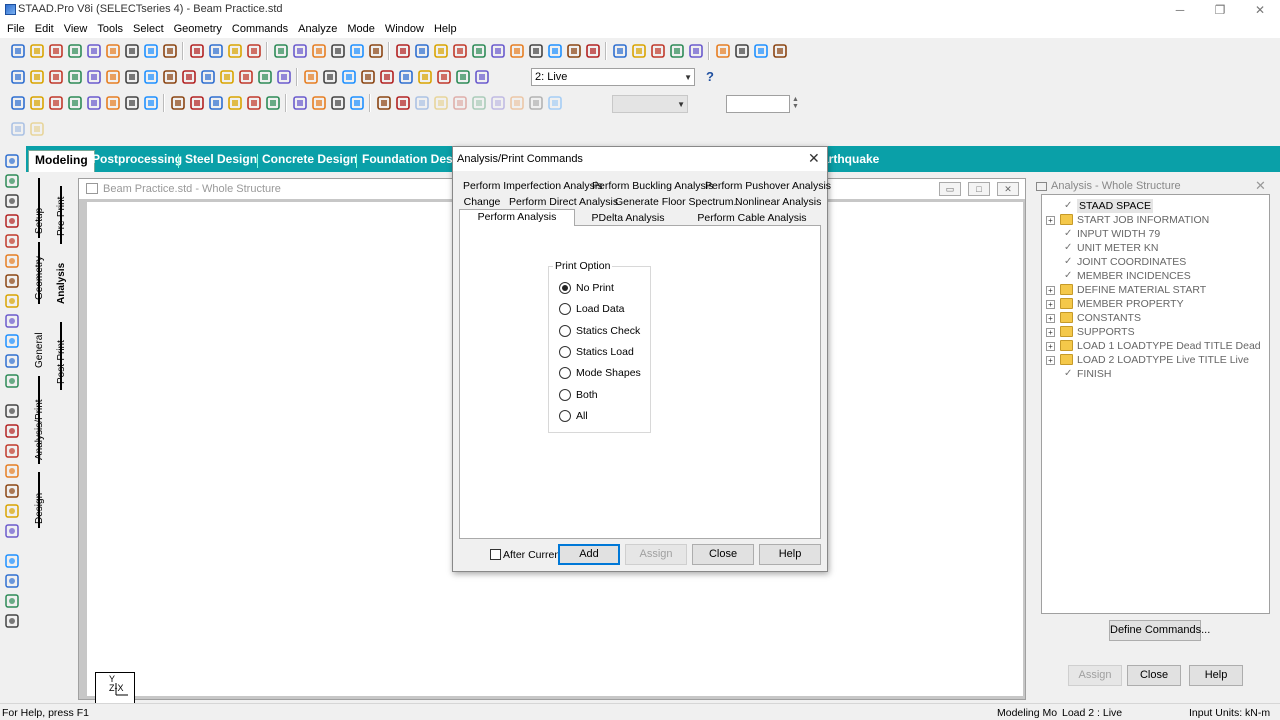  I want to click on minimize-button: ─, so click(1180, 10).